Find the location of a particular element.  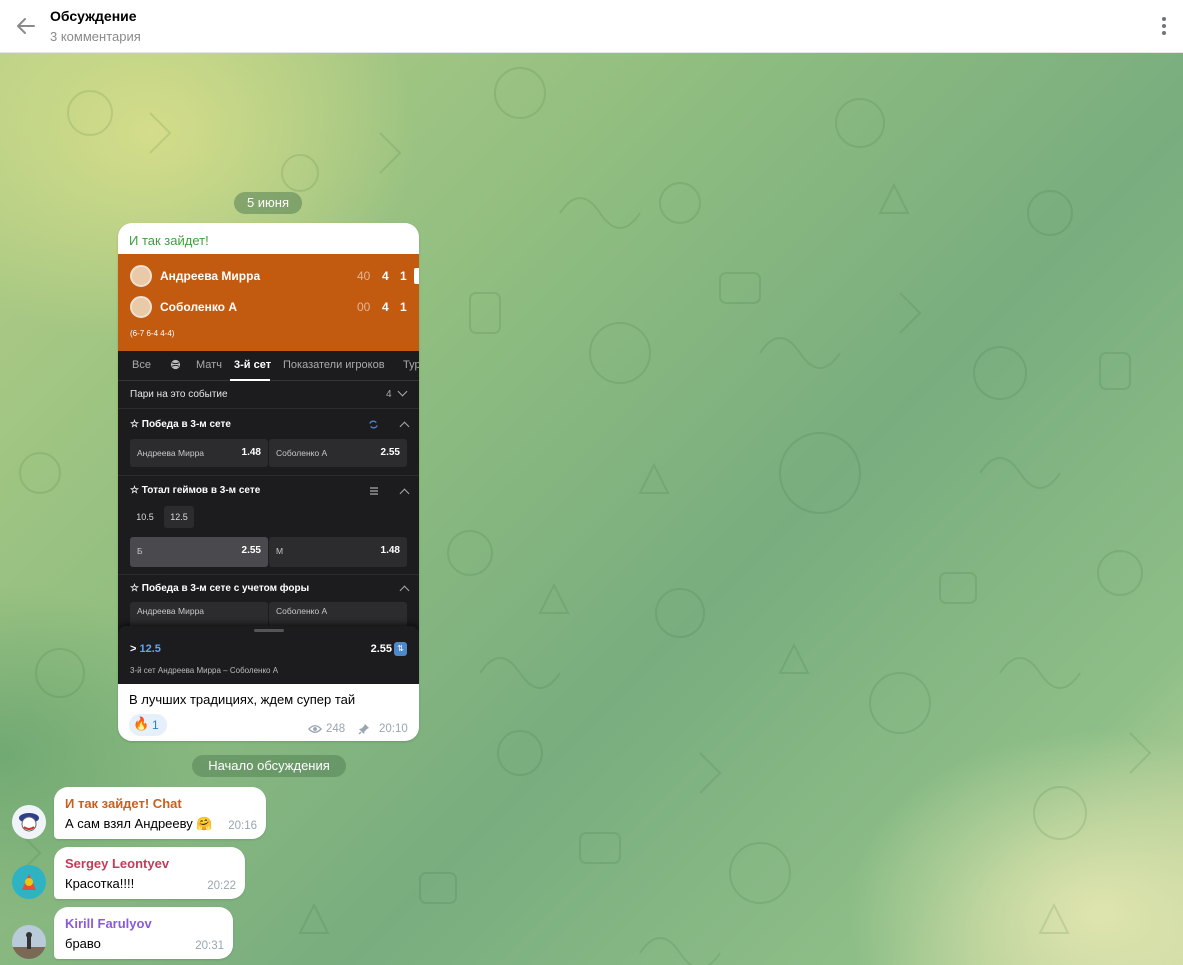

ball-icon is located at coordinates (175, 364).